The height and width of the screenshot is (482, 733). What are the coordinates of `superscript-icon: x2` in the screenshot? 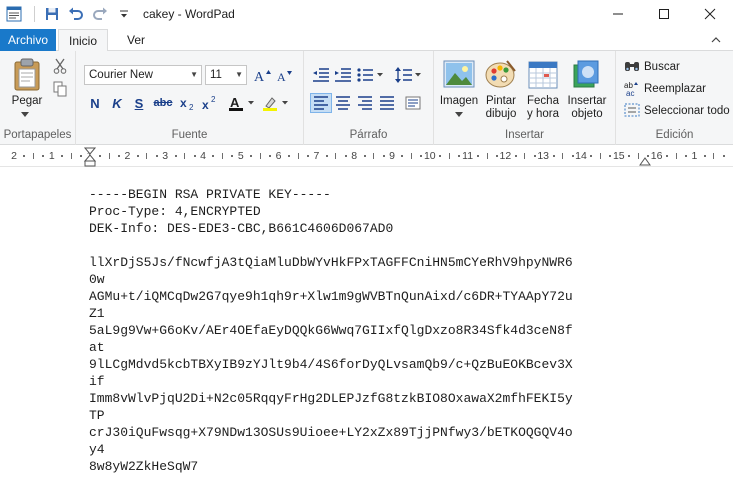 It's located at (211, 103).